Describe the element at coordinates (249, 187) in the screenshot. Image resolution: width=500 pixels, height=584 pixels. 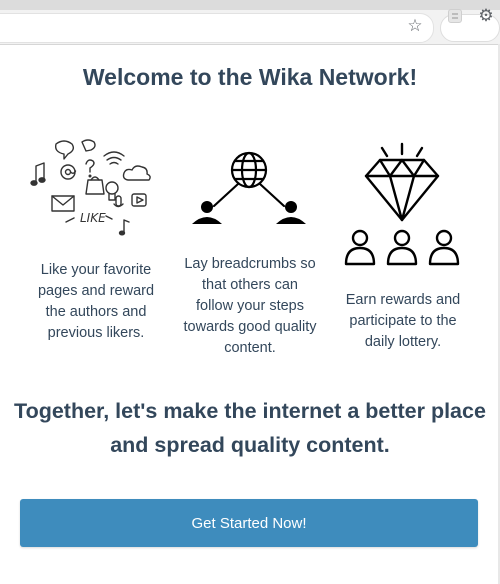
I see `network-globe-icon` at that location.